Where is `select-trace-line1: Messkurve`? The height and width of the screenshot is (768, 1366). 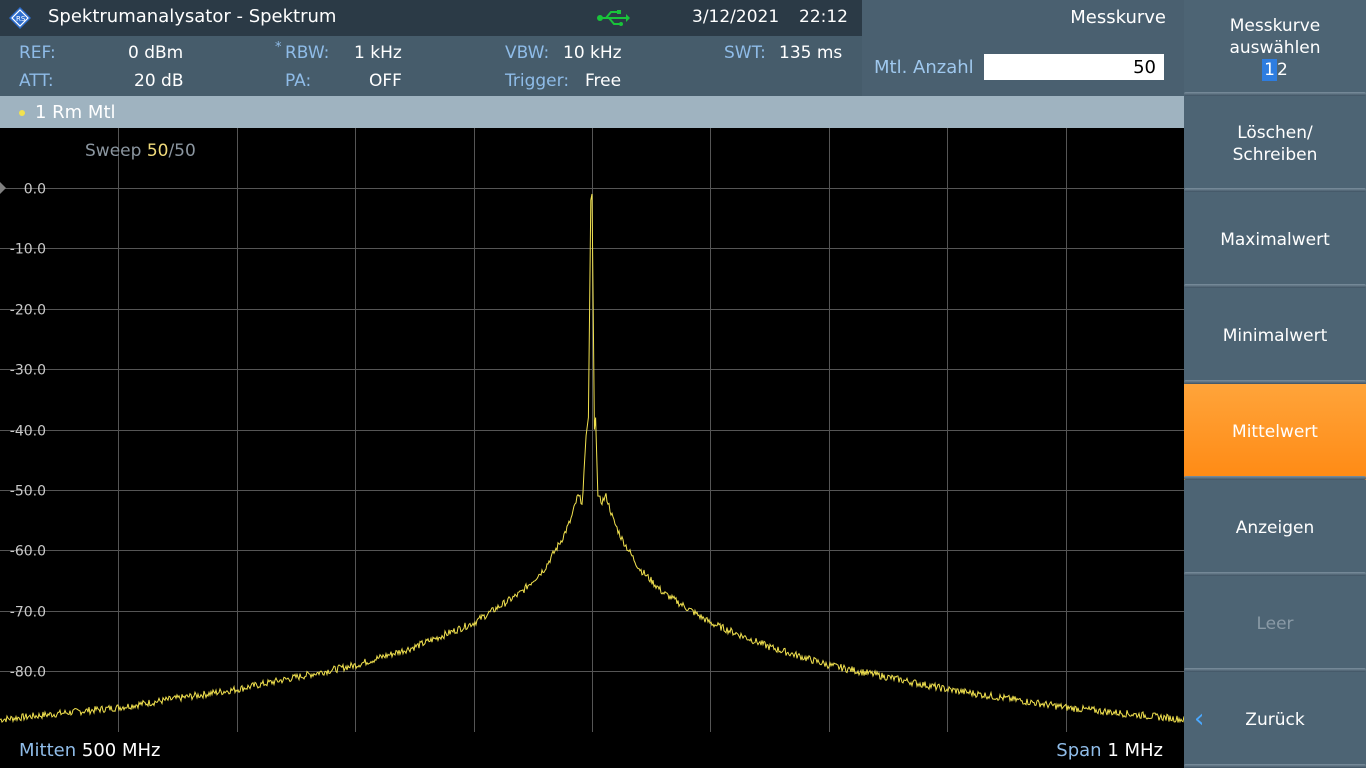
select-trace-line1: Messkurve is located at coordinates (1275, 26).